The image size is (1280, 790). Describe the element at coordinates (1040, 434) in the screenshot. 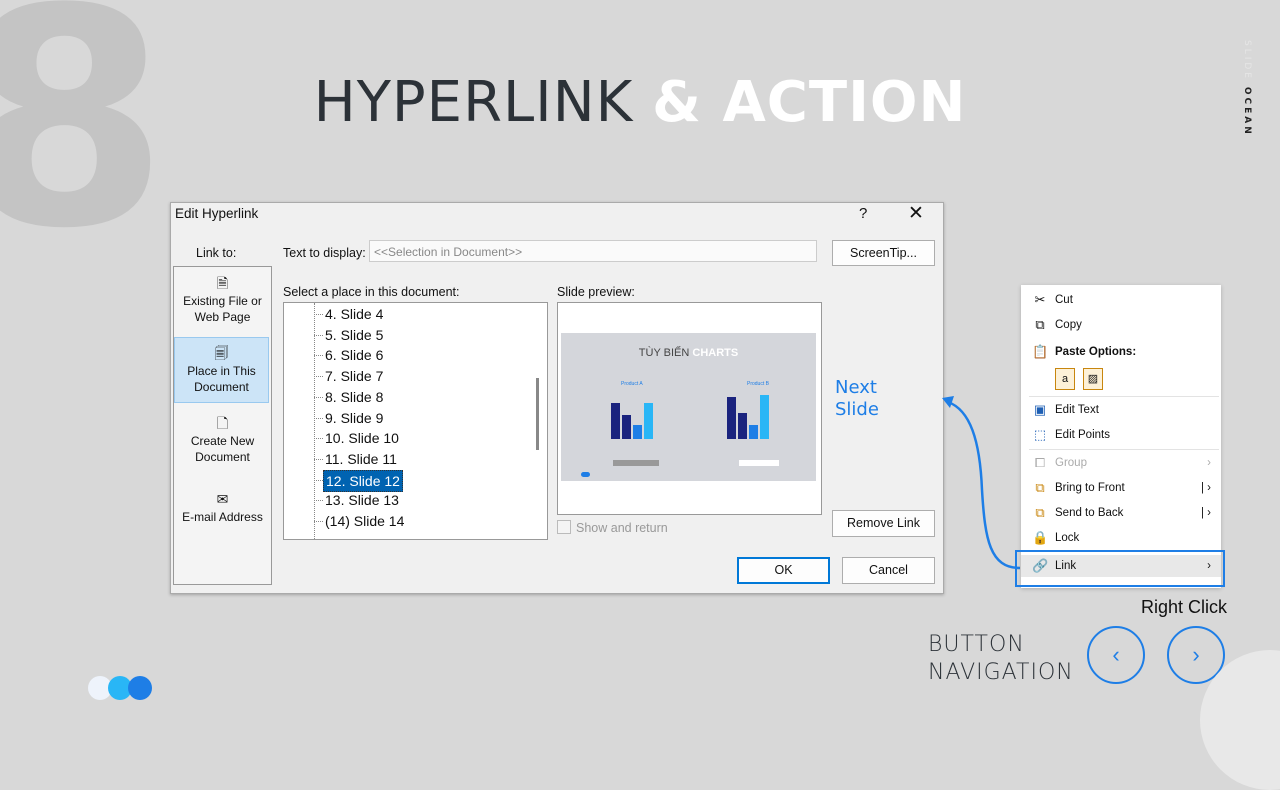

I see `edit-points-icon: ⬚` at that location.